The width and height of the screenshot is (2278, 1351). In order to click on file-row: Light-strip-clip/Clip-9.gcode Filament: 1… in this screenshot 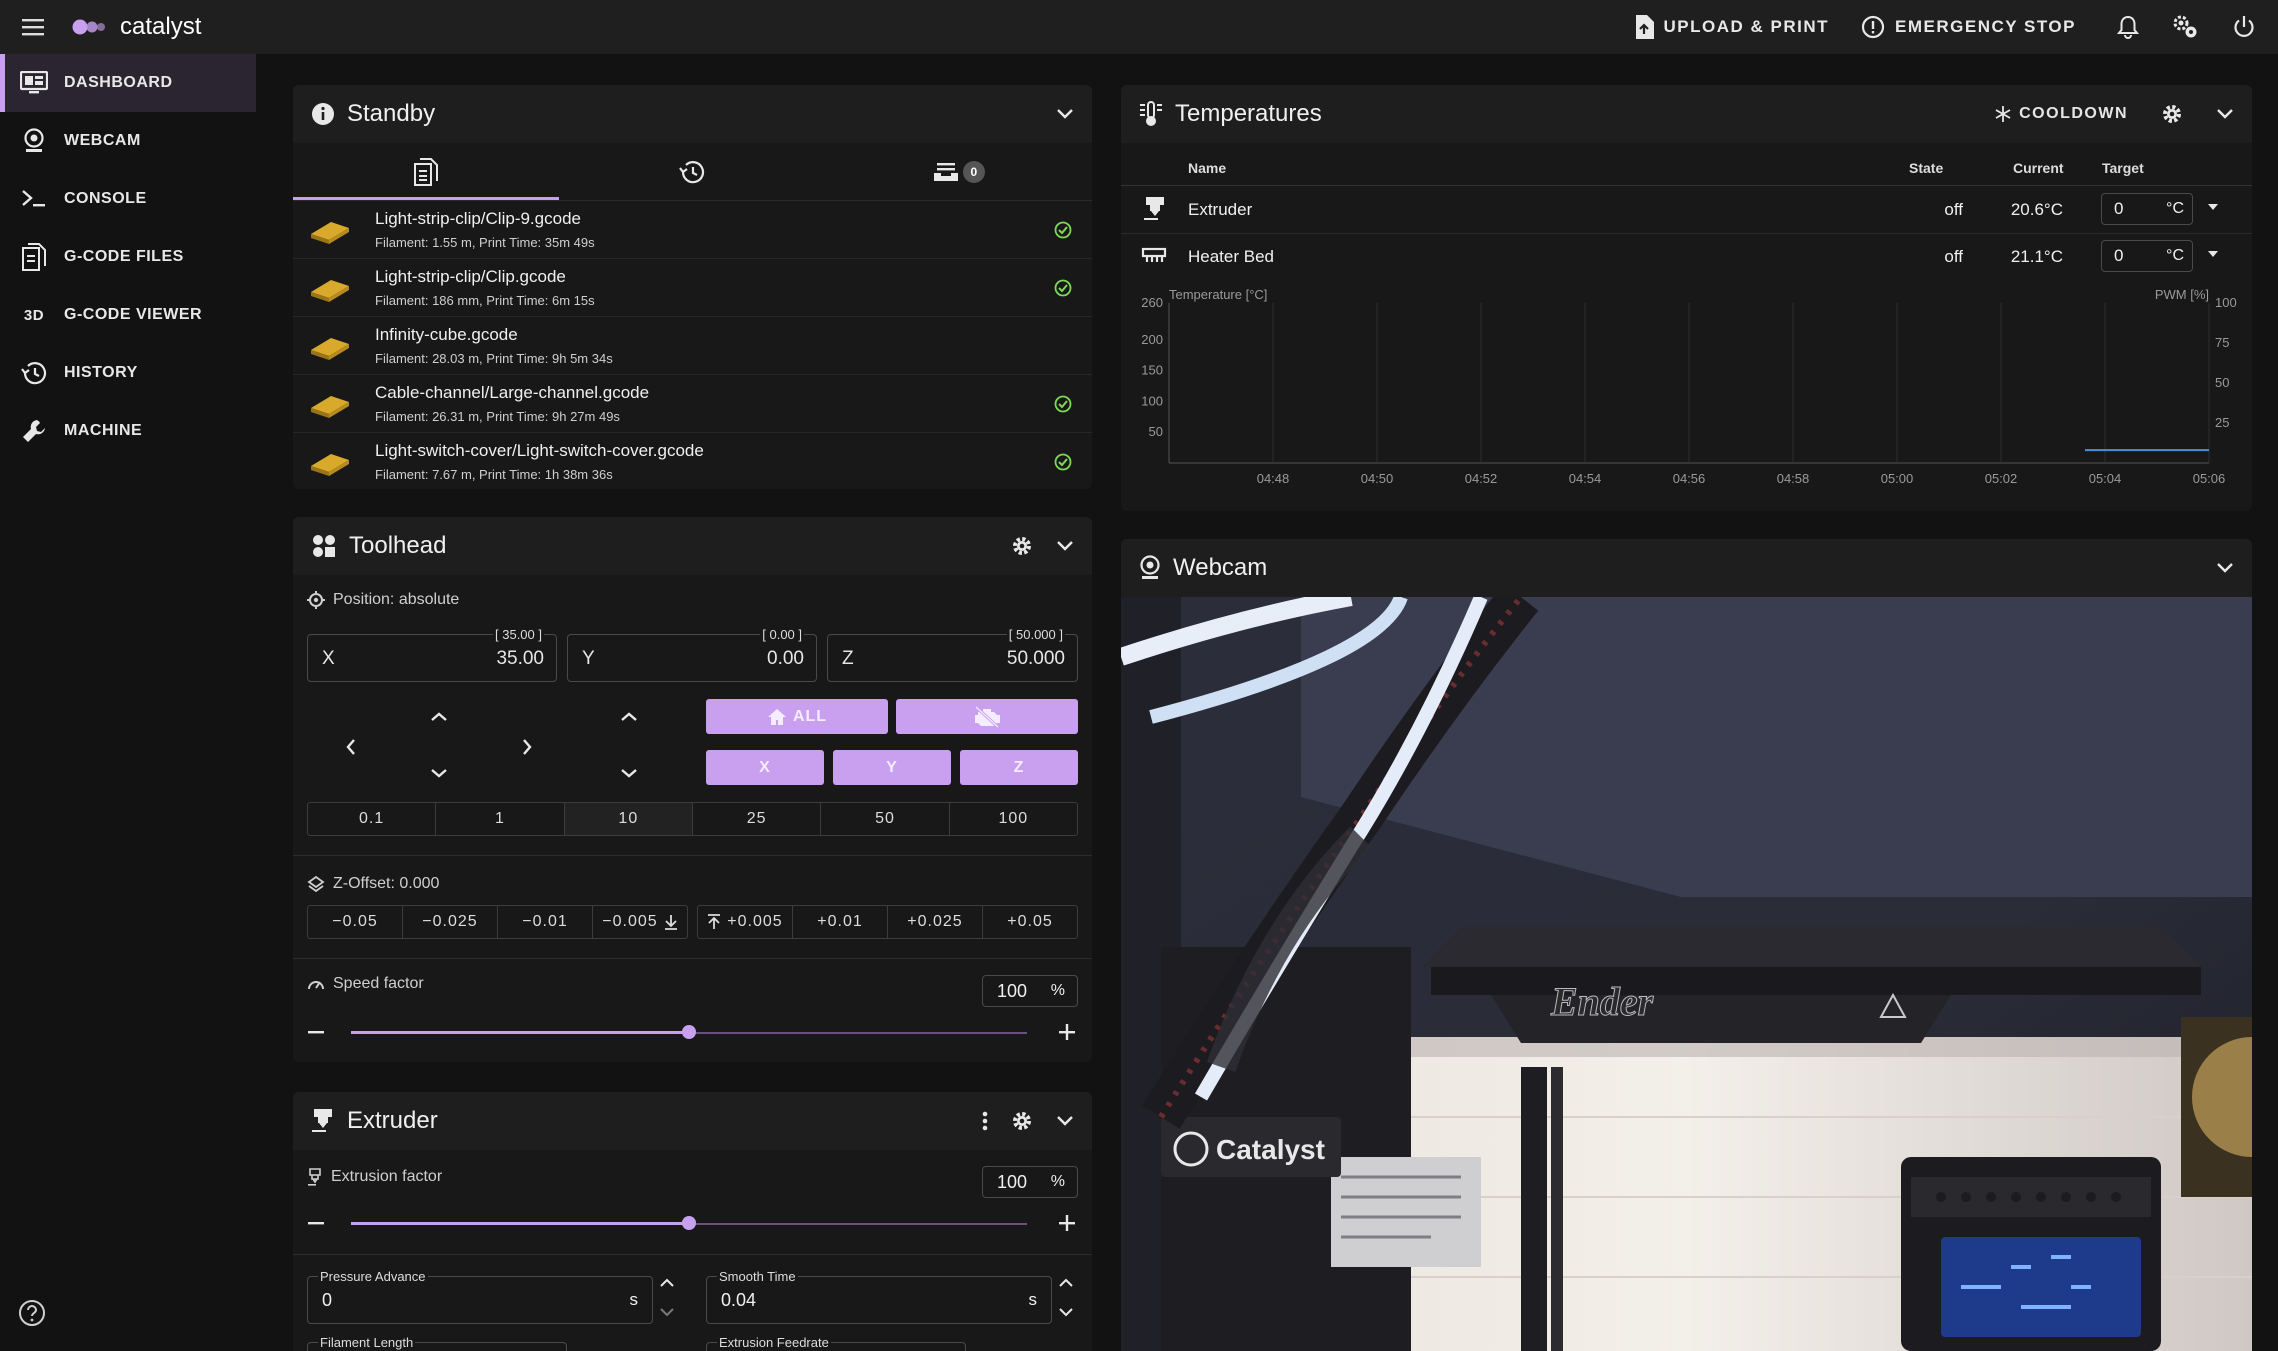, I will do `click(692, 230)`.